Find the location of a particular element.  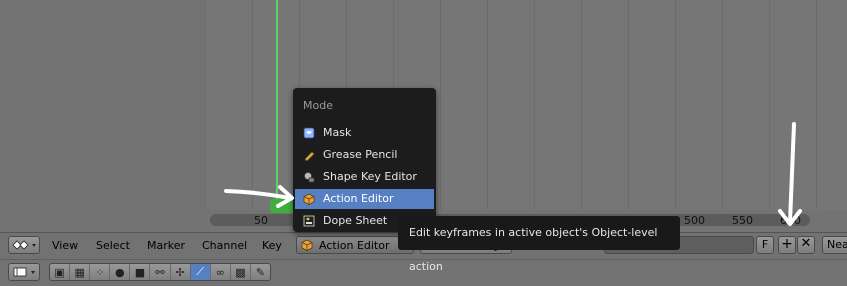

menu-item-label: Shape Key Editor is located at coordinates (370, 176).